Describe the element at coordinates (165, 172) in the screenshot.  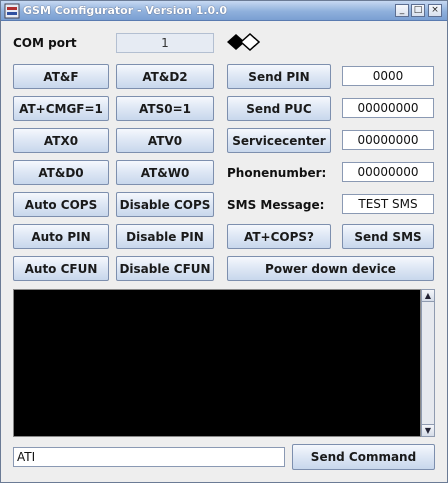
I see `at-w0-button: AT&W0` at that location.